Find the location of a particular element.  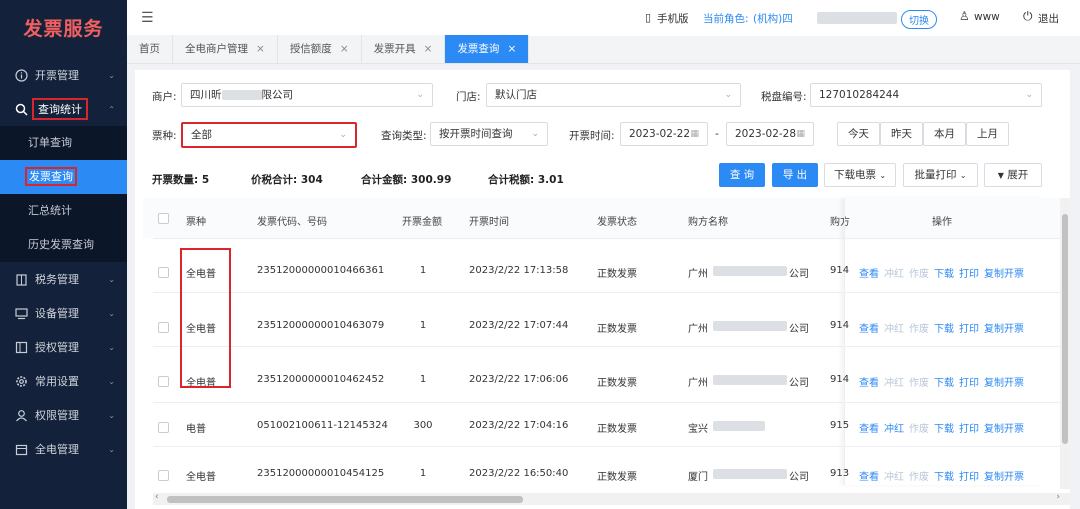

sidebar-item-settings: 常用设置 ⌄ is located at coordinates (63, 381).